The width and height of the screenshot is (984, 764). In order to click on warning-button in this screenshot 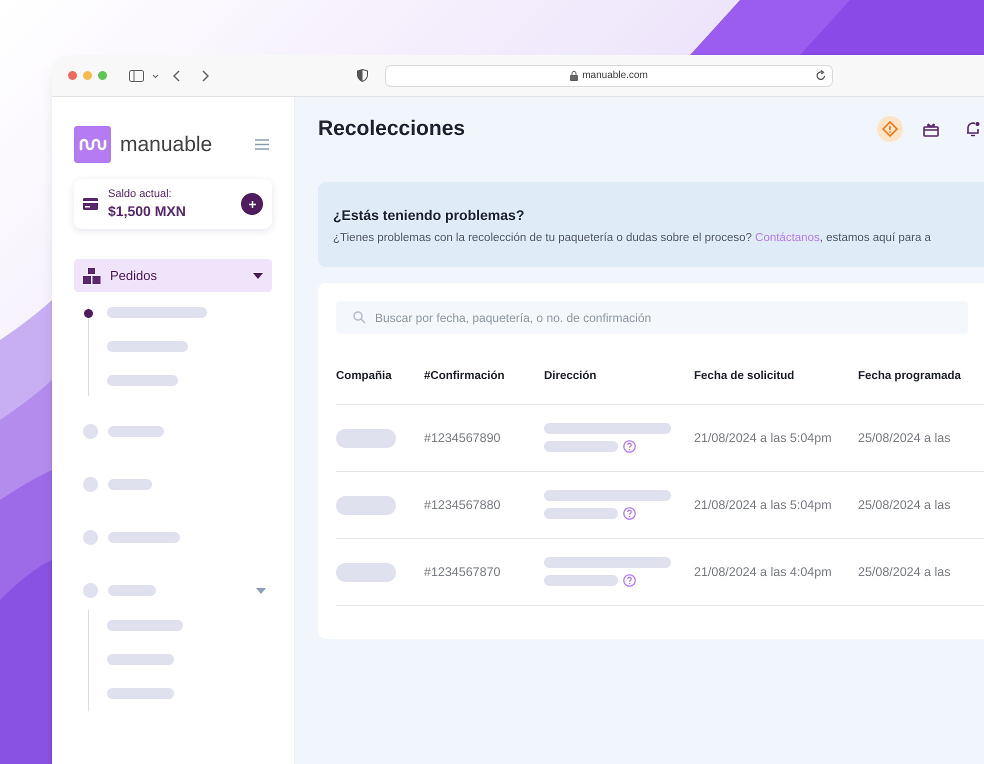, I will do `click(890, 129)`.